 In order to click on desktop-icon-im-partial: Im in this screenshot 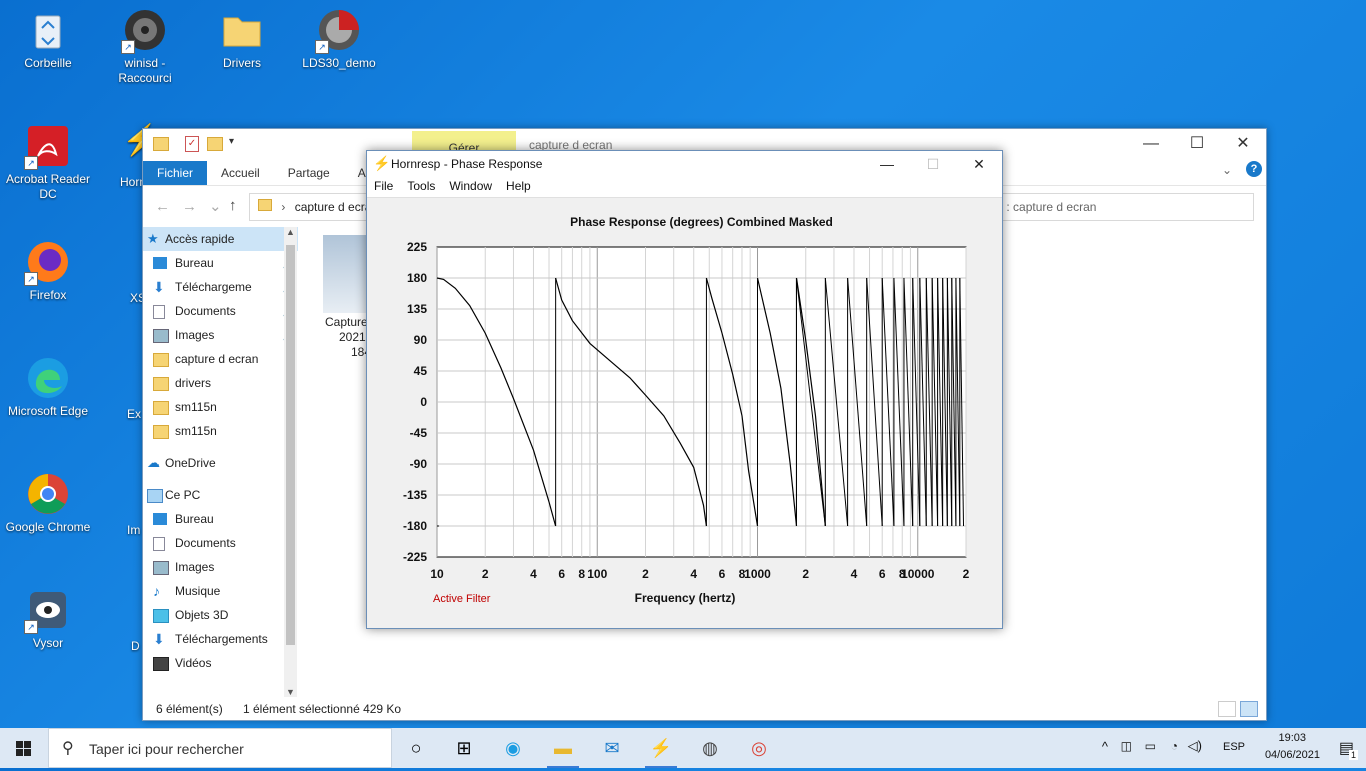, I will do `click(133, 530)`.